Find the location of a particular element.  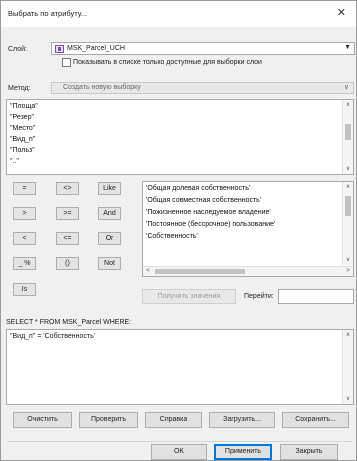

op-less-equal-button: <= is located at coordinates (67, 238).